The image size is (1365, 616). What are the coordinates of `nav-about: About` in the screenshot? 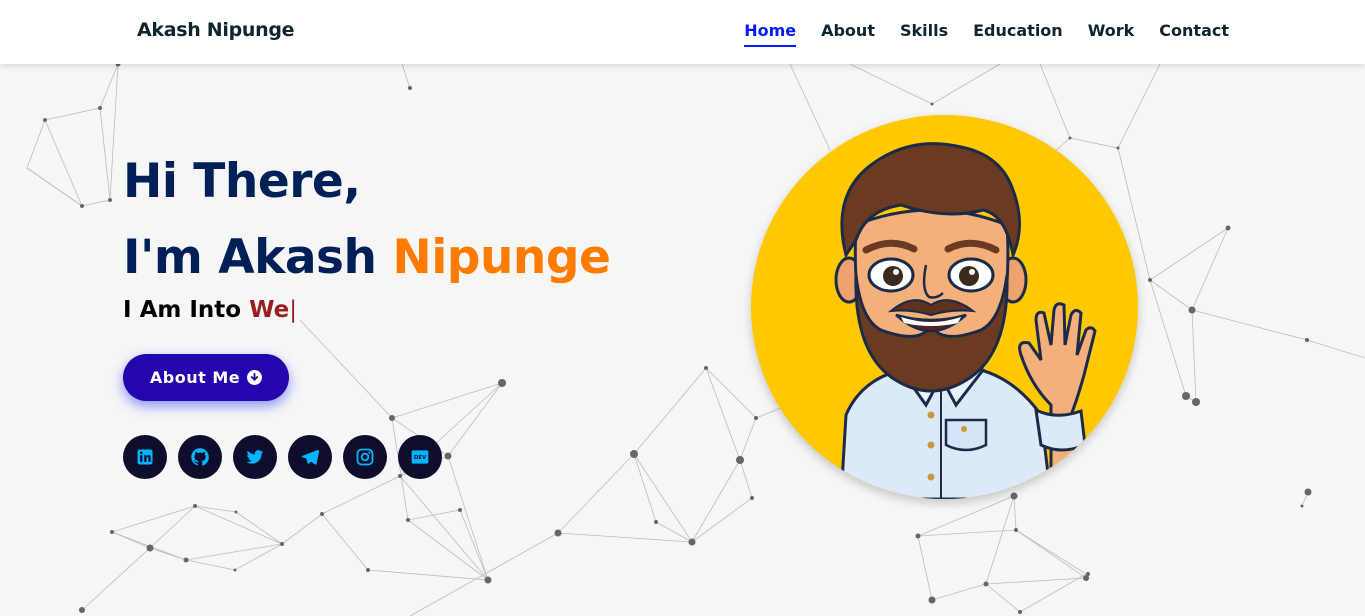 It's located at (848, 30).